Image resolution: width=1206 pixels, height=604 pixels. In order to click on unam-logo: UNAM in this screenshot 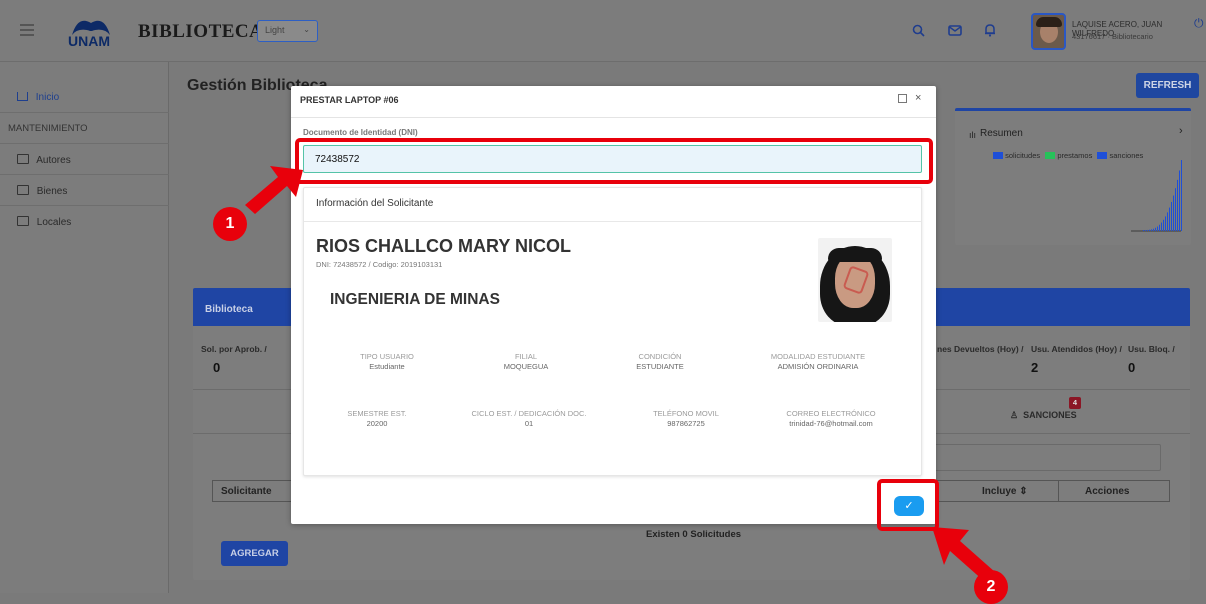, I will do `click(91, 31)`.